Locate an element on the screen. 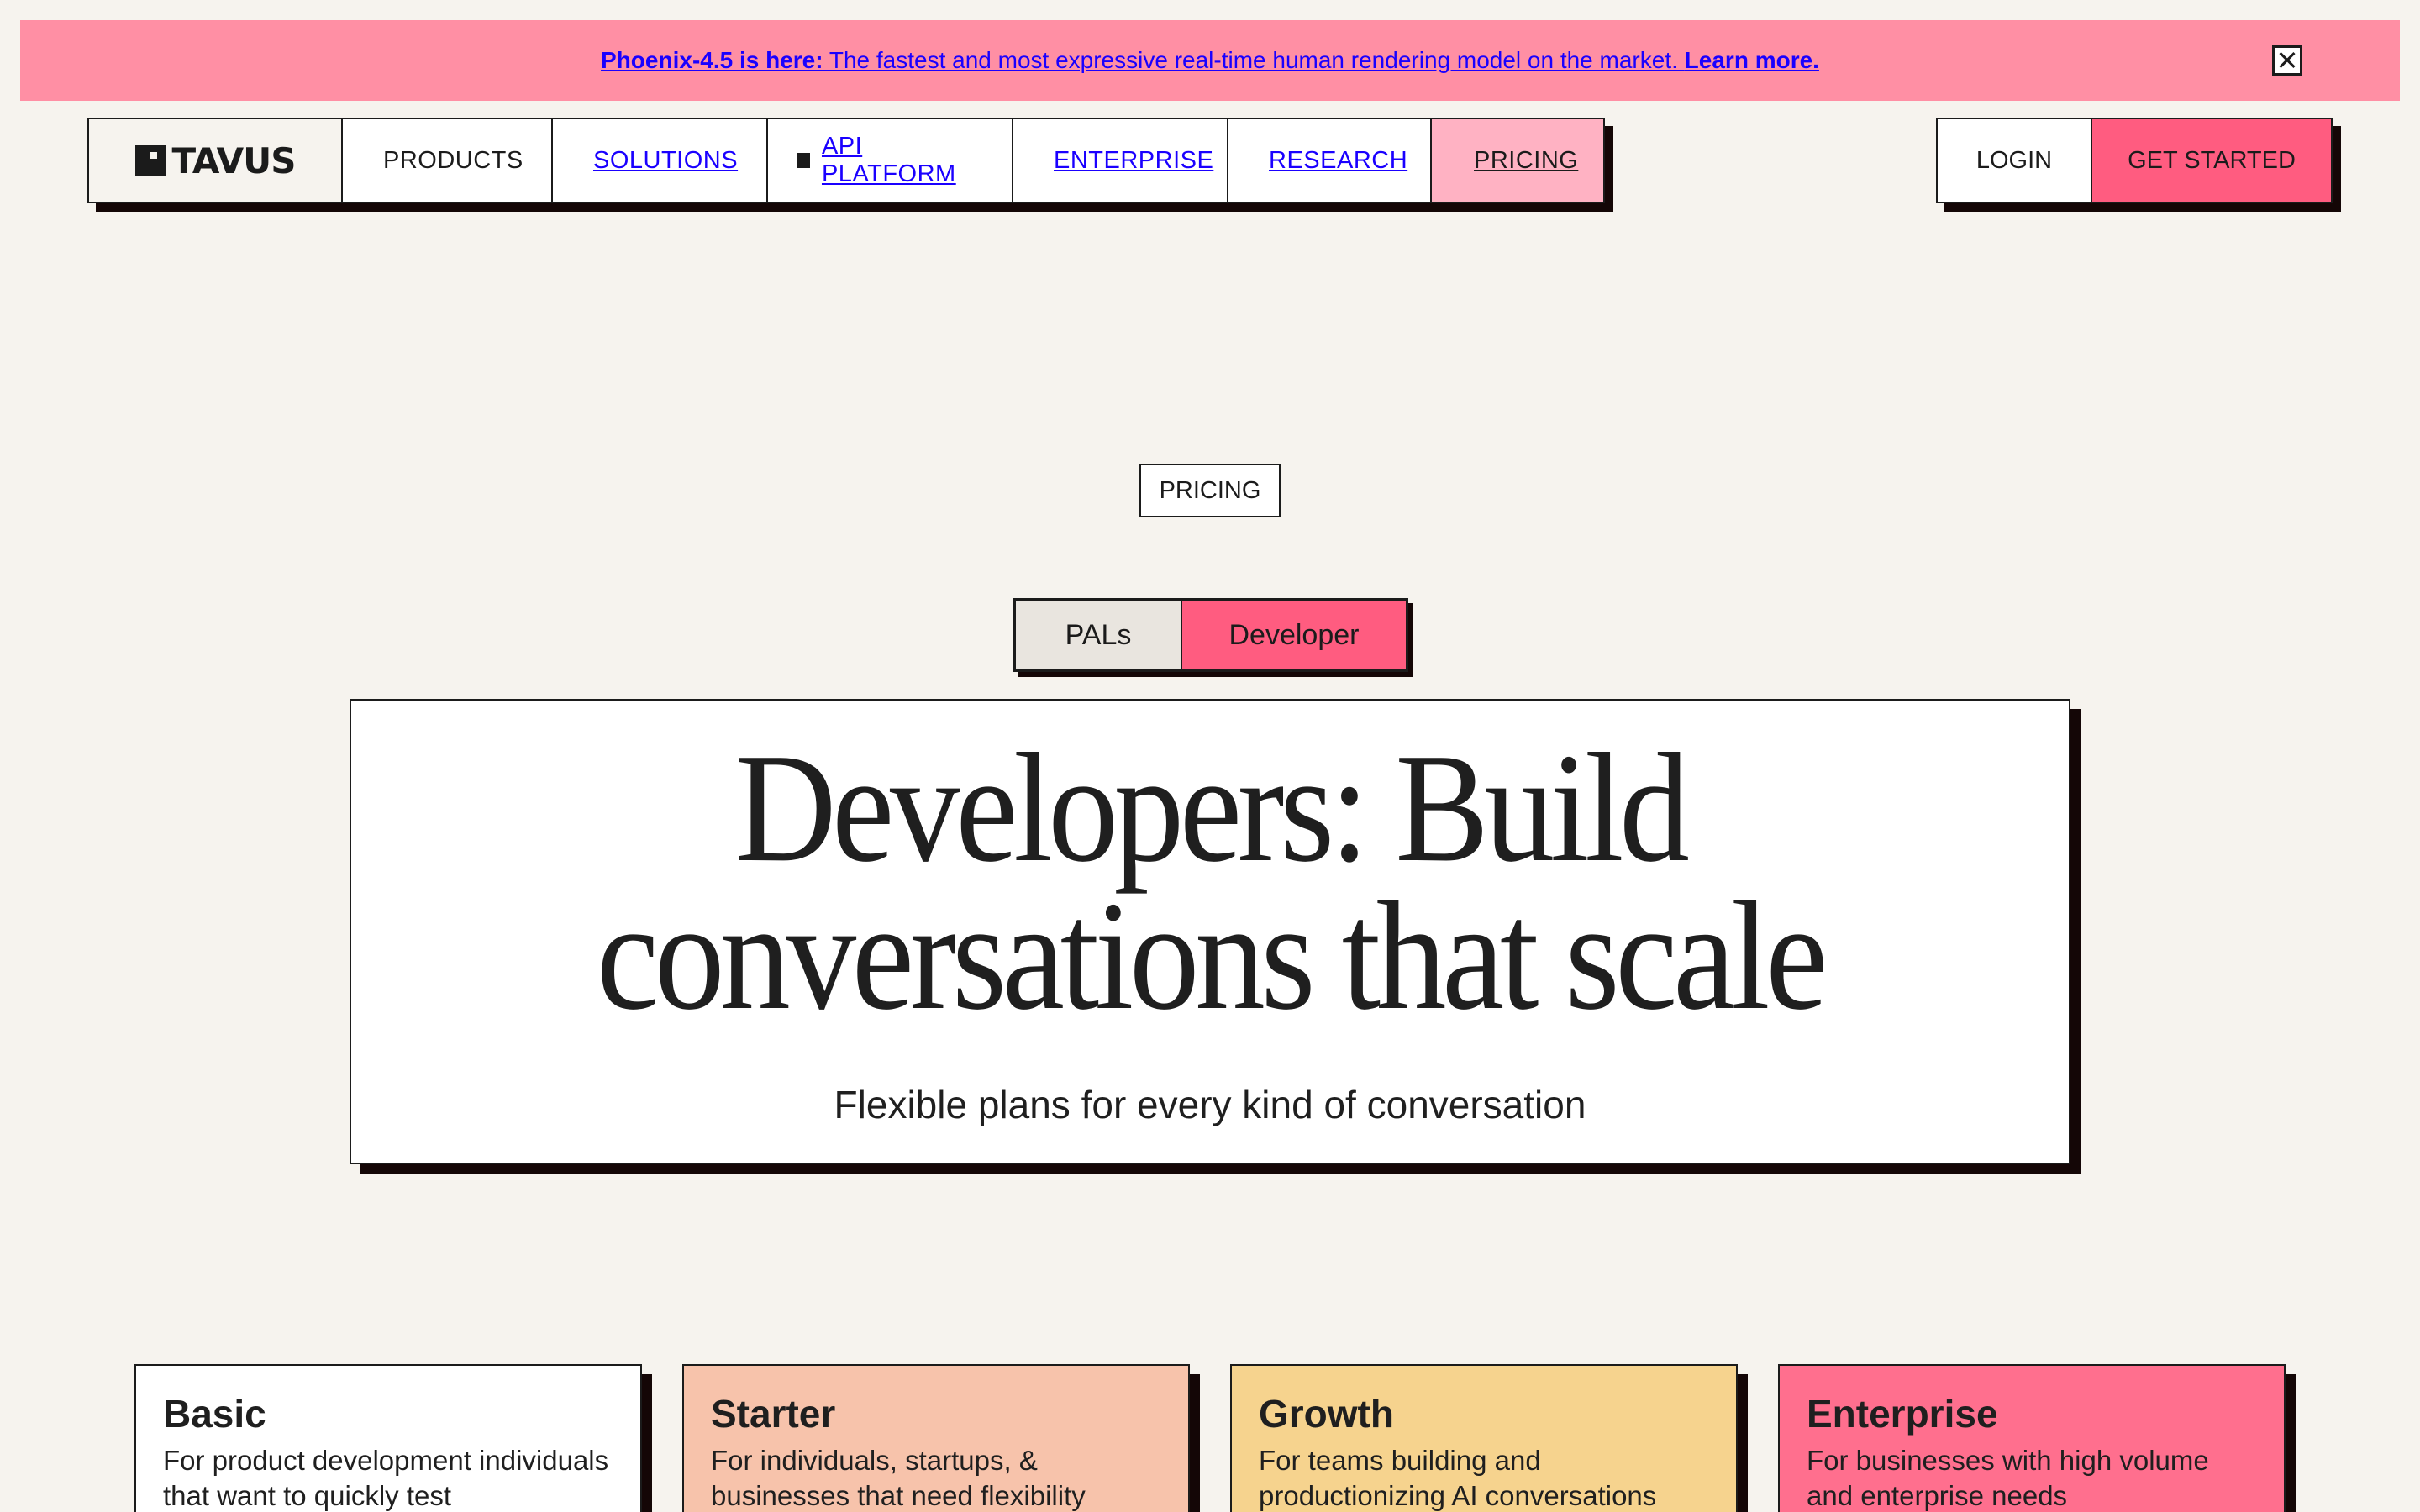 This screenshot has height=1512, width=2420. title-line-2: conversations that scale is located at coordinates (1212, 955).